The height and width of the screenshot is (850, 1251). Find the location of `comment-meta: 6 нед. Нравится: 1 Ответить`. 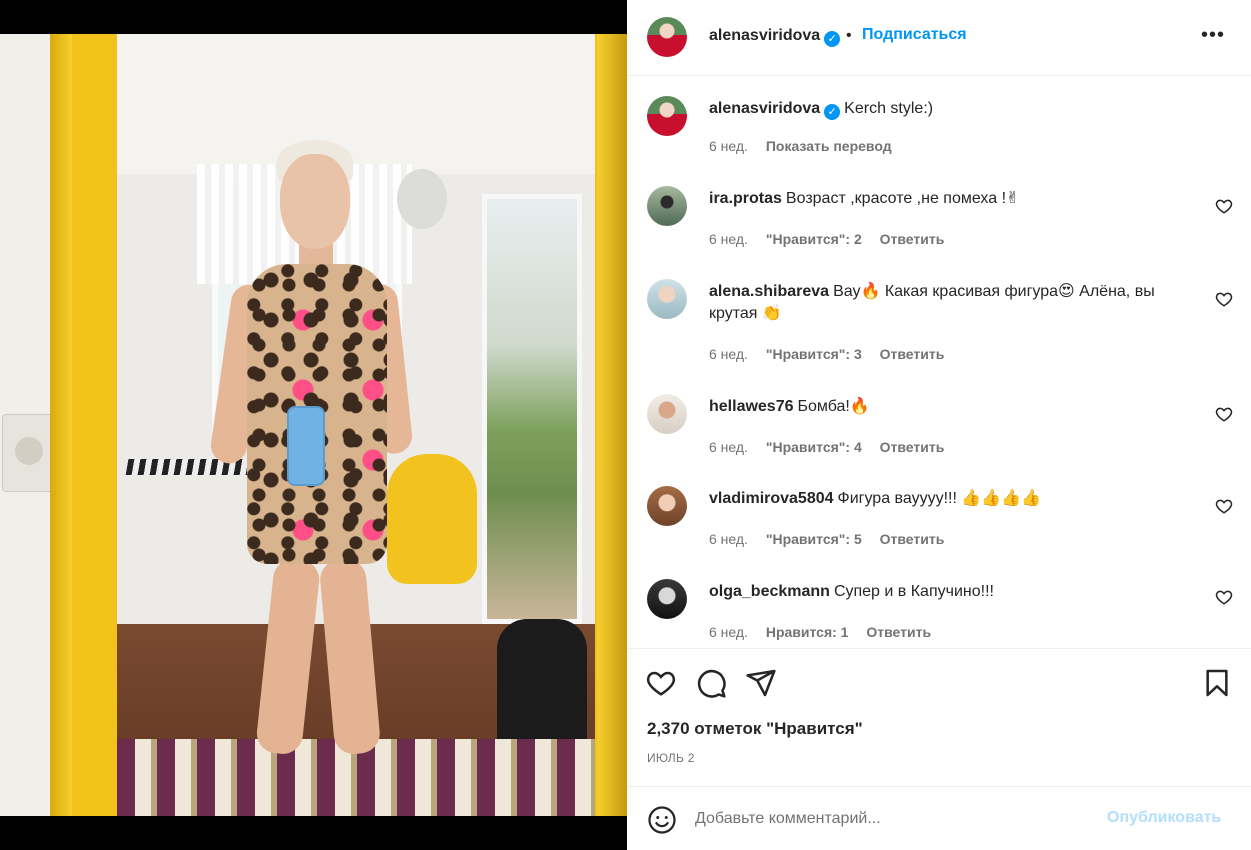

comment-meta: 6 нед. Нравится: 1 Ответить is located at coordinates (827, 632).